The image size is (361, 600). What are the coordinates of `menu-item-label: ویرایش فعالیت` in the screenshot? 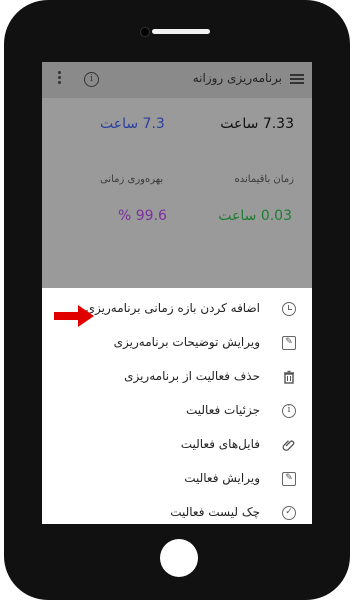 It's located at (222, 478).